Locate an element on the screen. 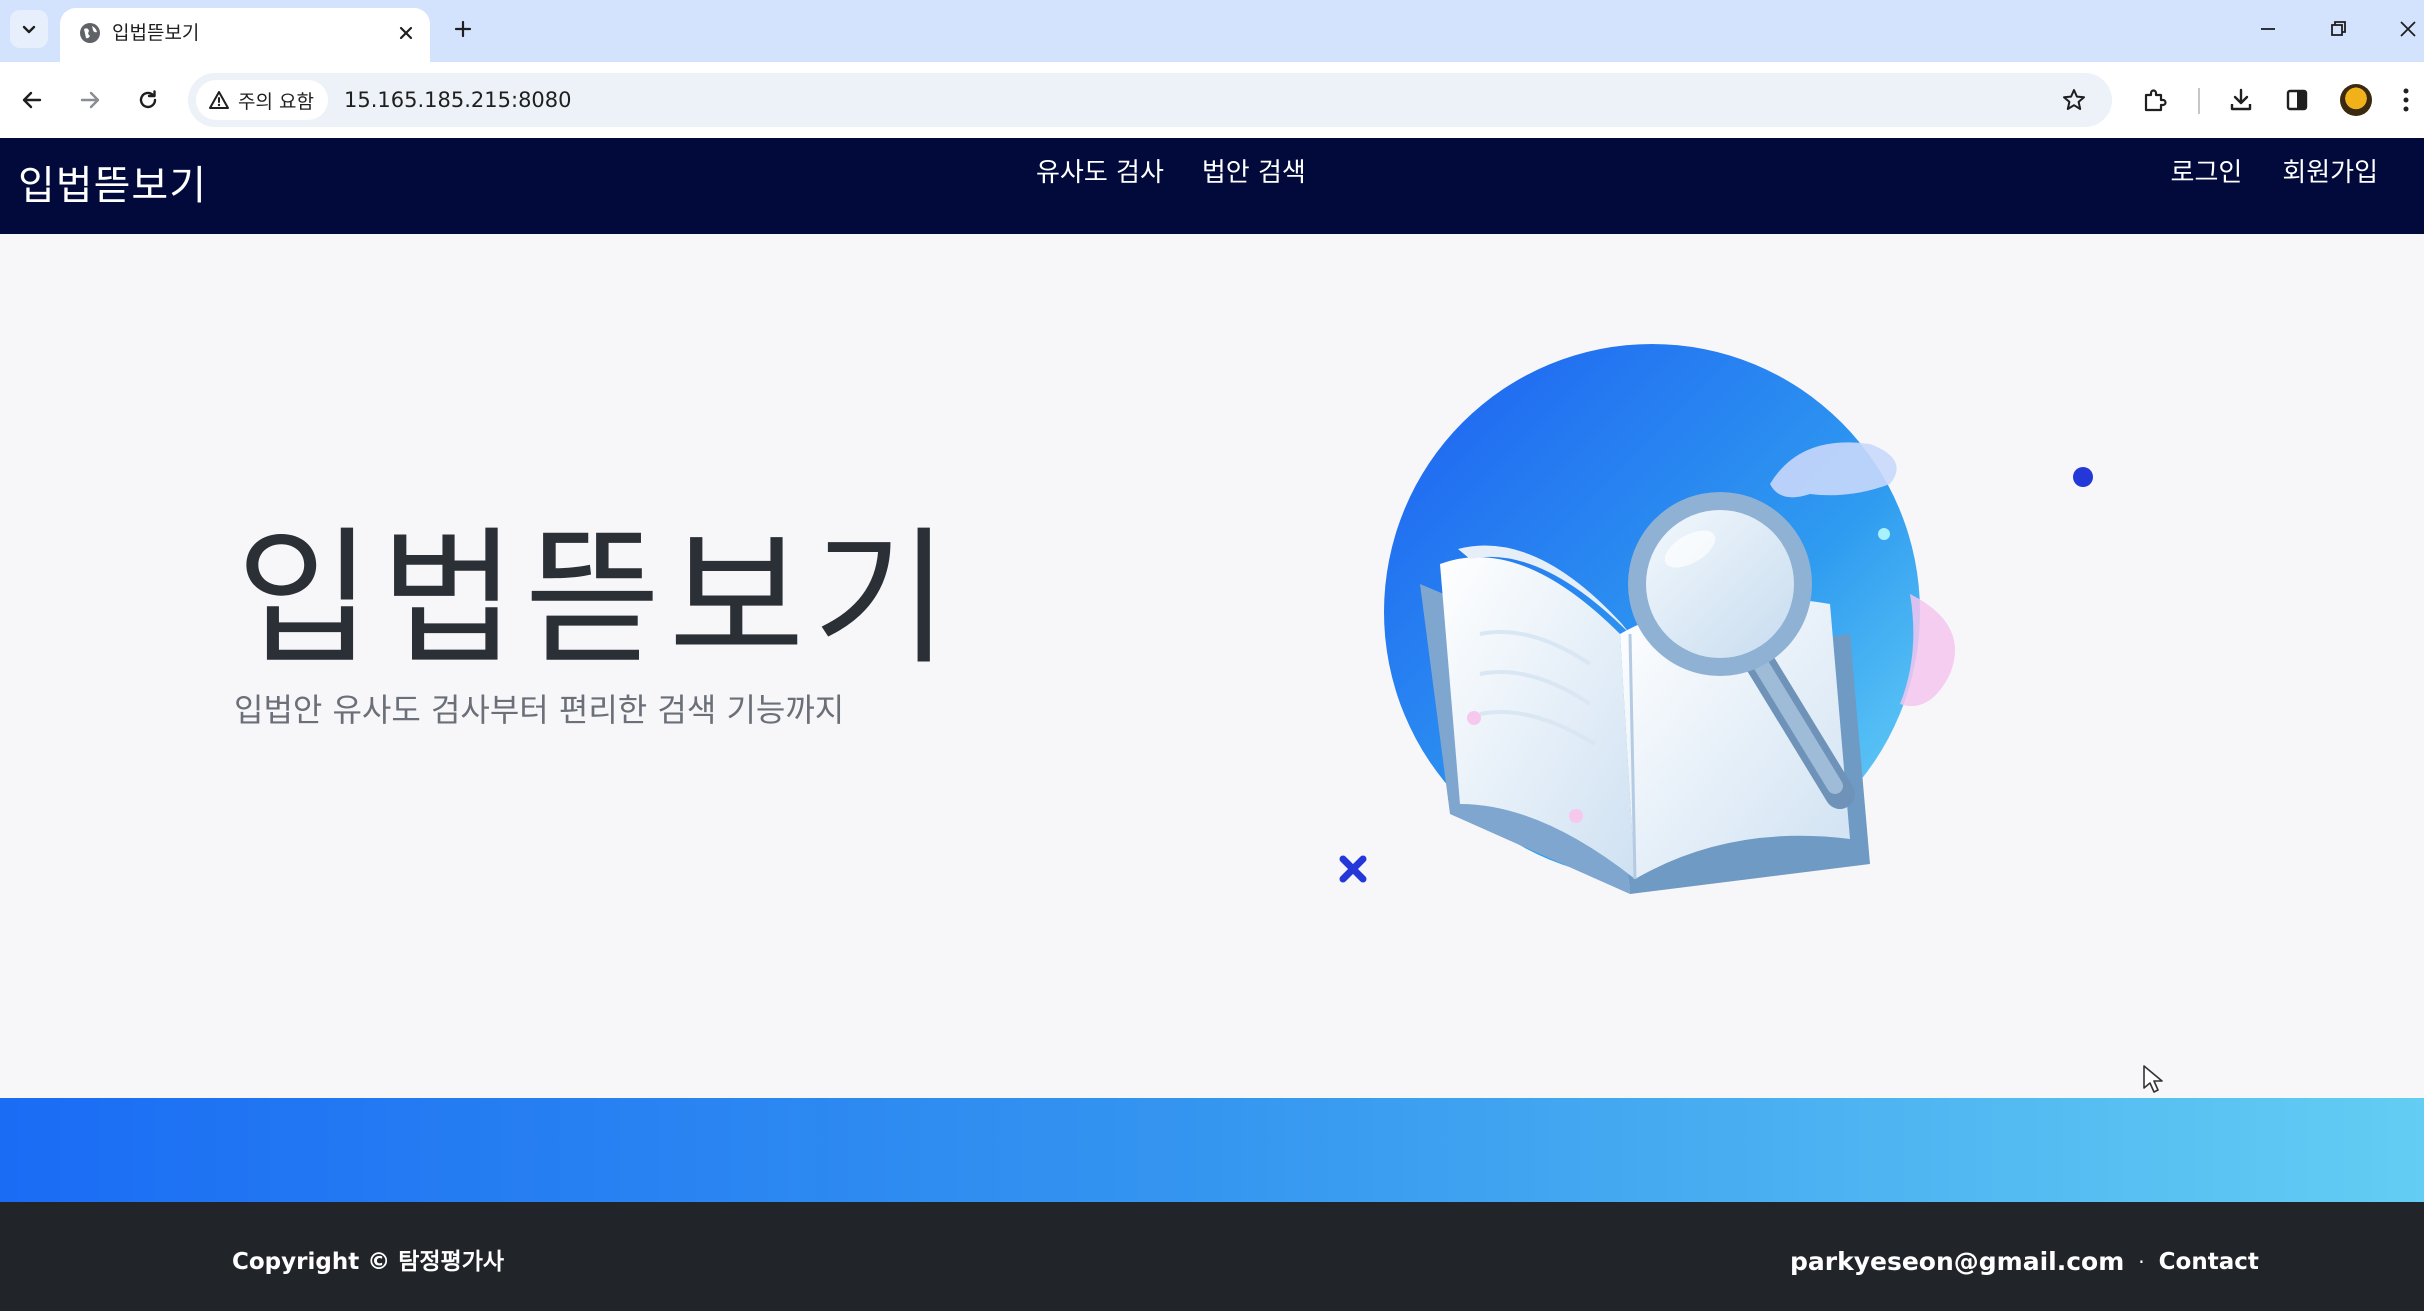 This screenshot has height=1311, width=2424. forward-button is located at coordinates (90, 100).